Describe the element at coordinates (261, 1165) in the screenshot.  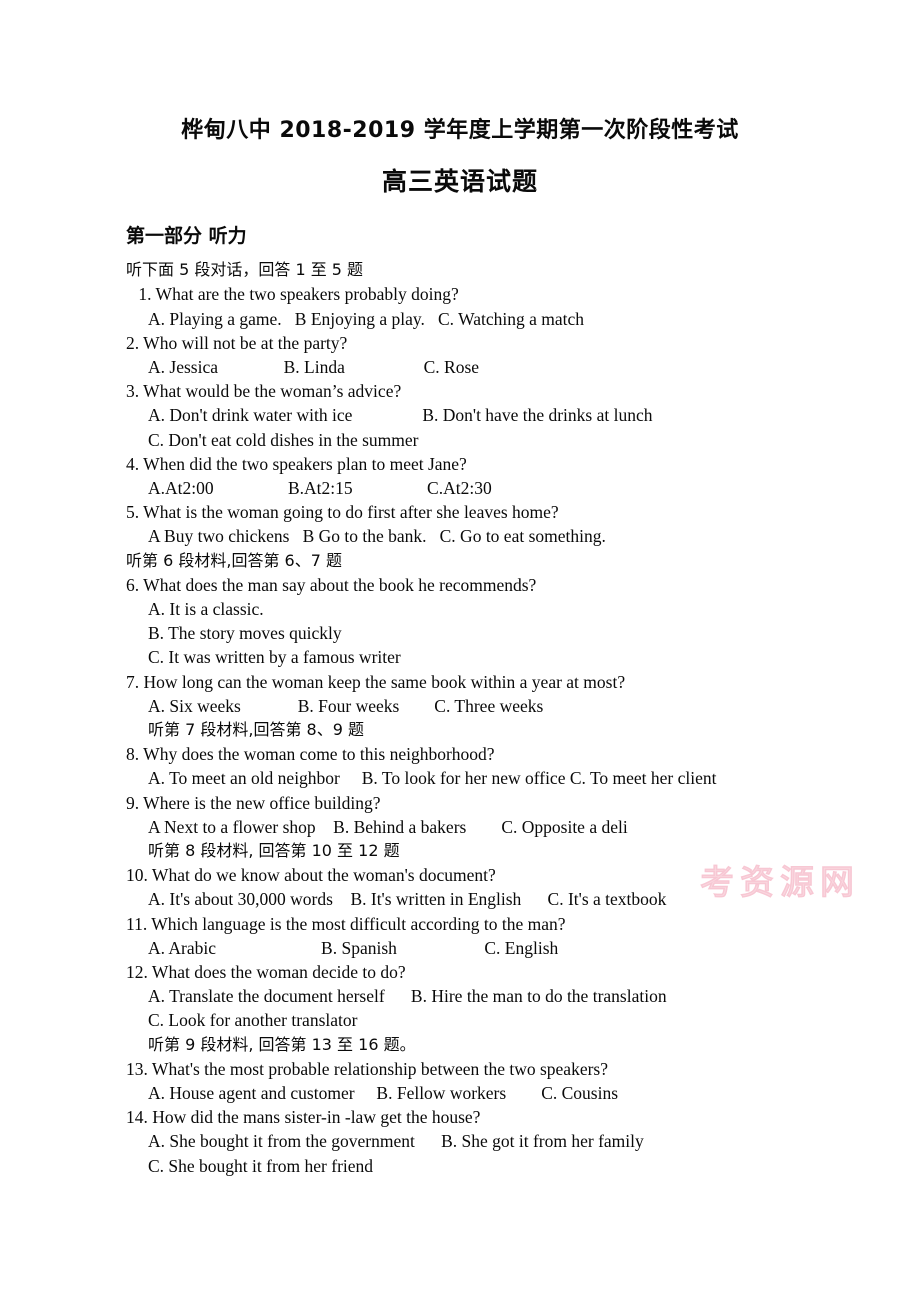
I see `question-options-14-c: C. She bought it from her friend` at that location.